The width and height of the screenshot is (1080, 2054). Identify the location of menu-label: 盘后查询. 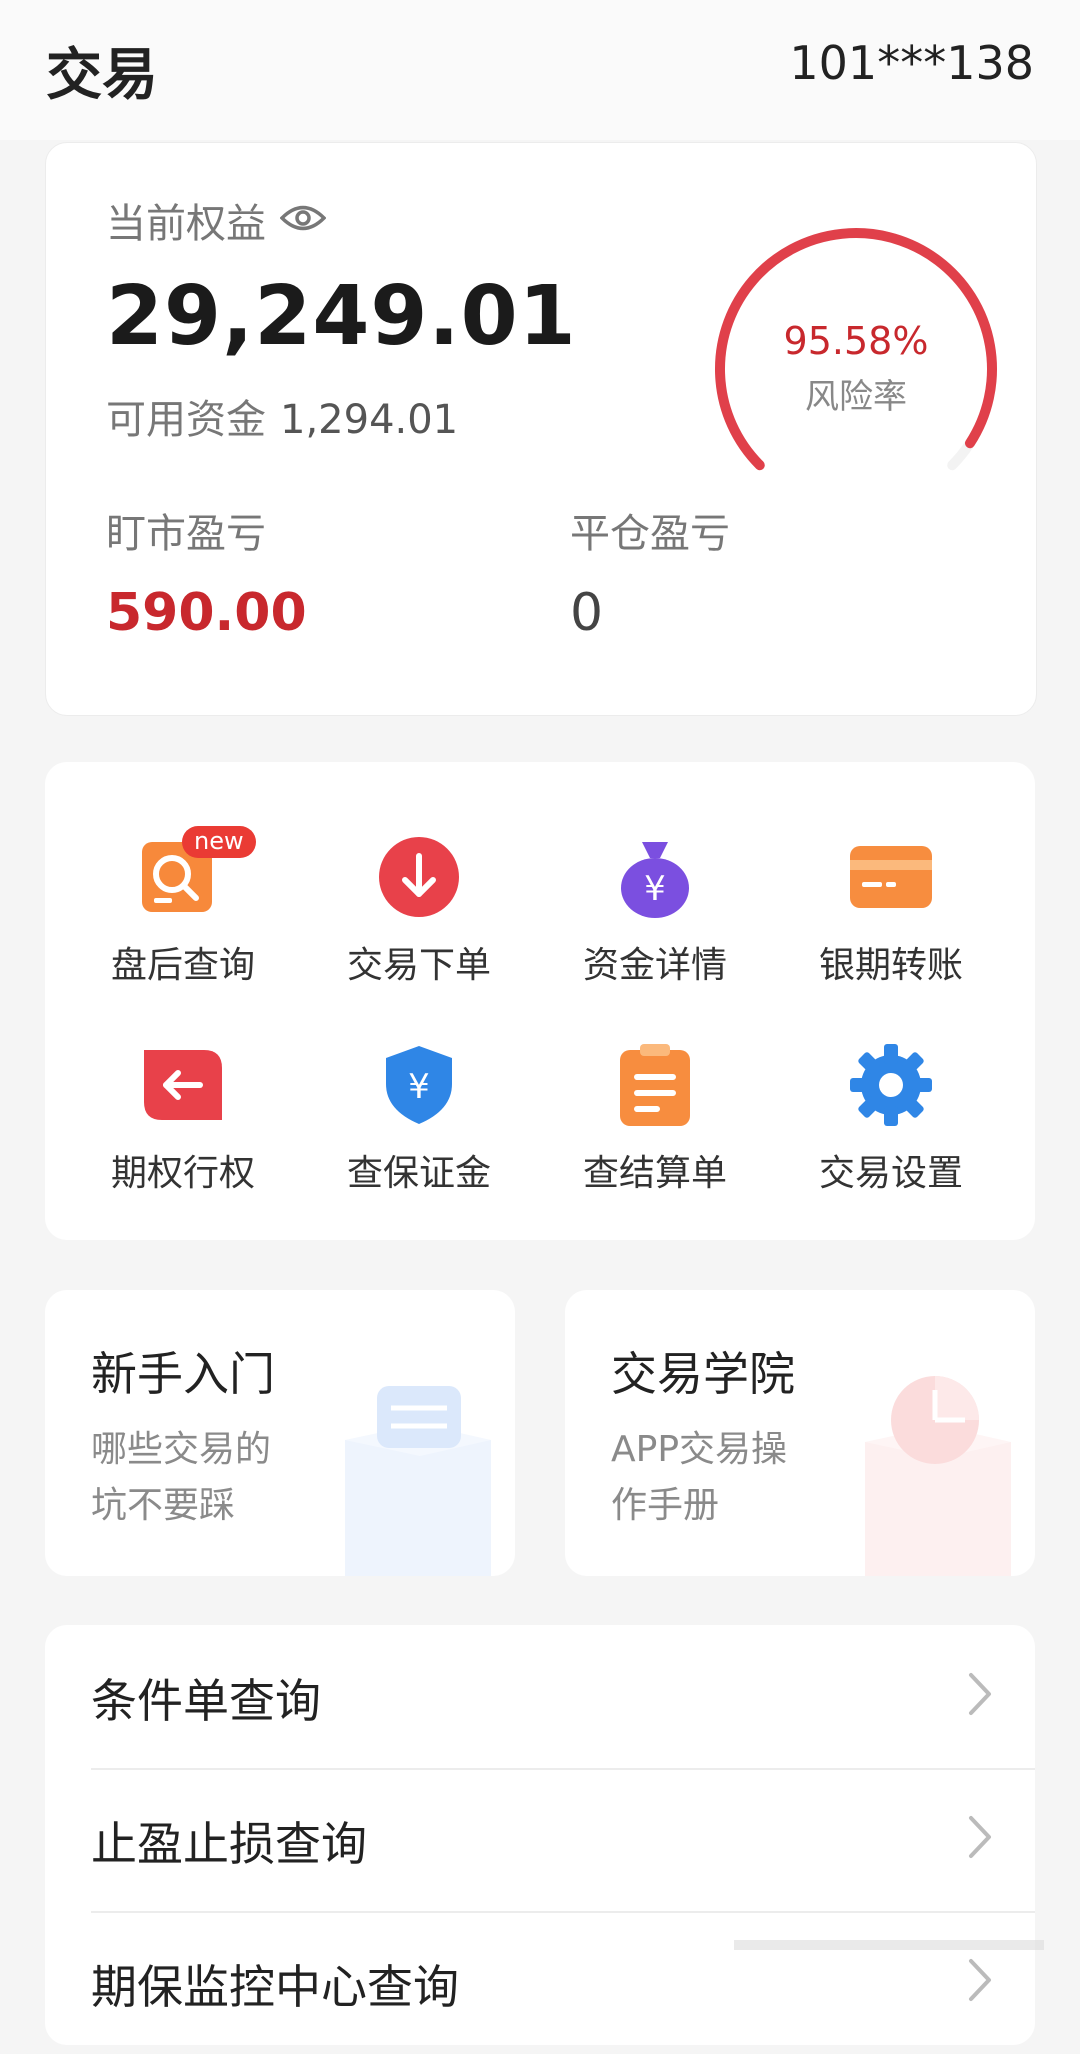
(182, 965).